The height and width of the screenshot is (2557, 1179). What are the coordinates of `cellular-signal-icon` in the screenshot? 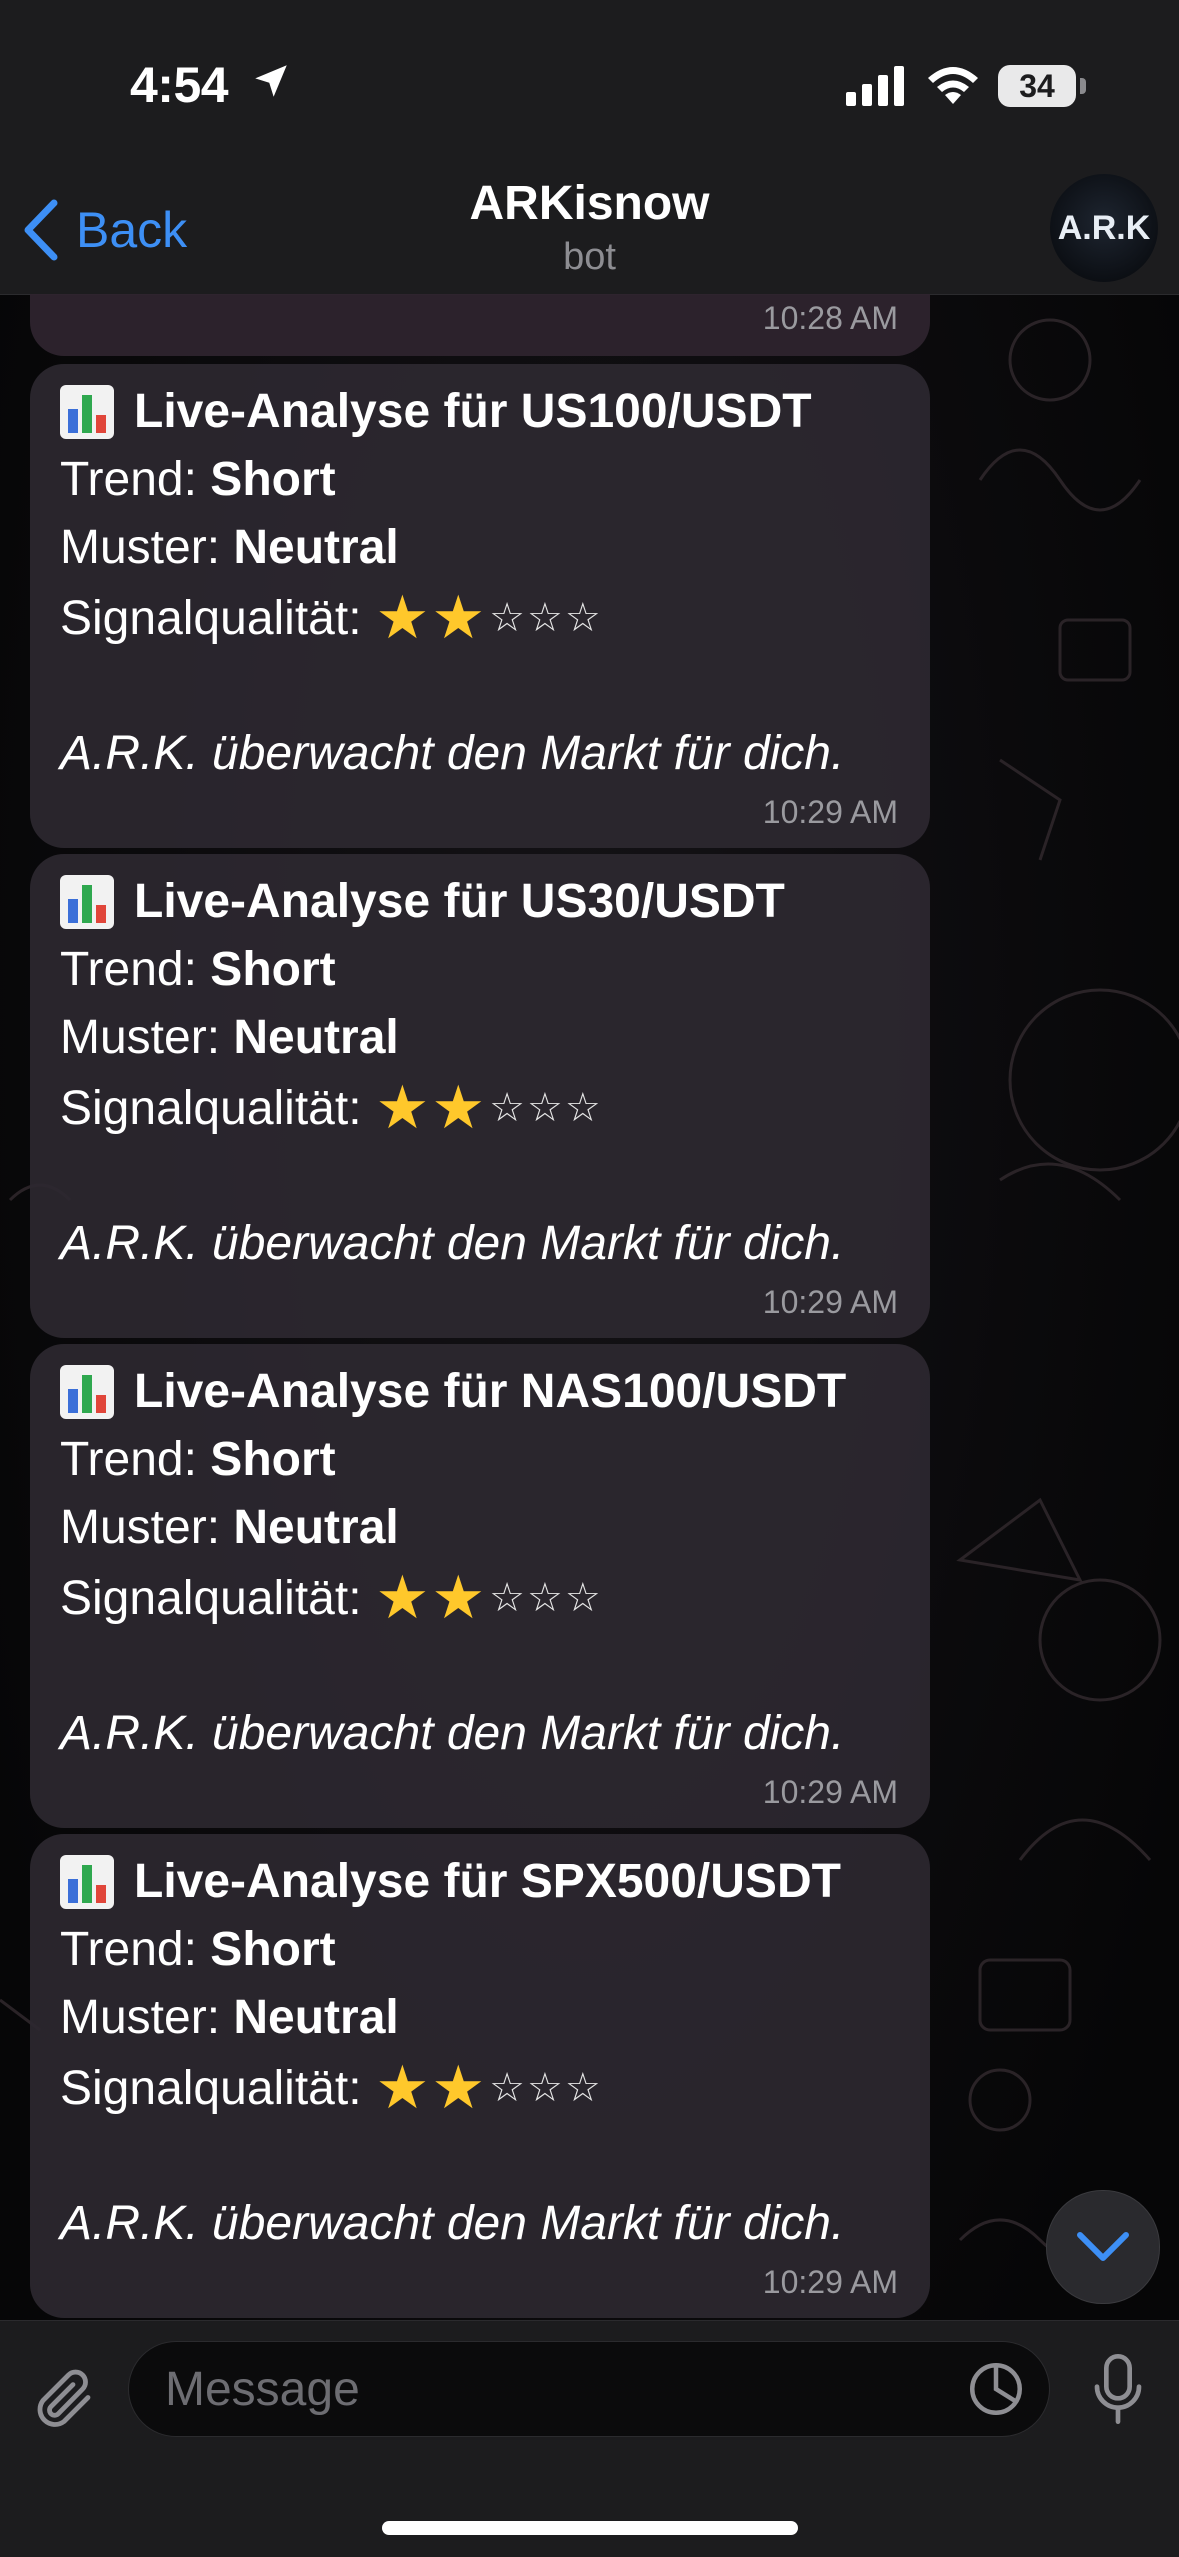 It's located at (875, 86).